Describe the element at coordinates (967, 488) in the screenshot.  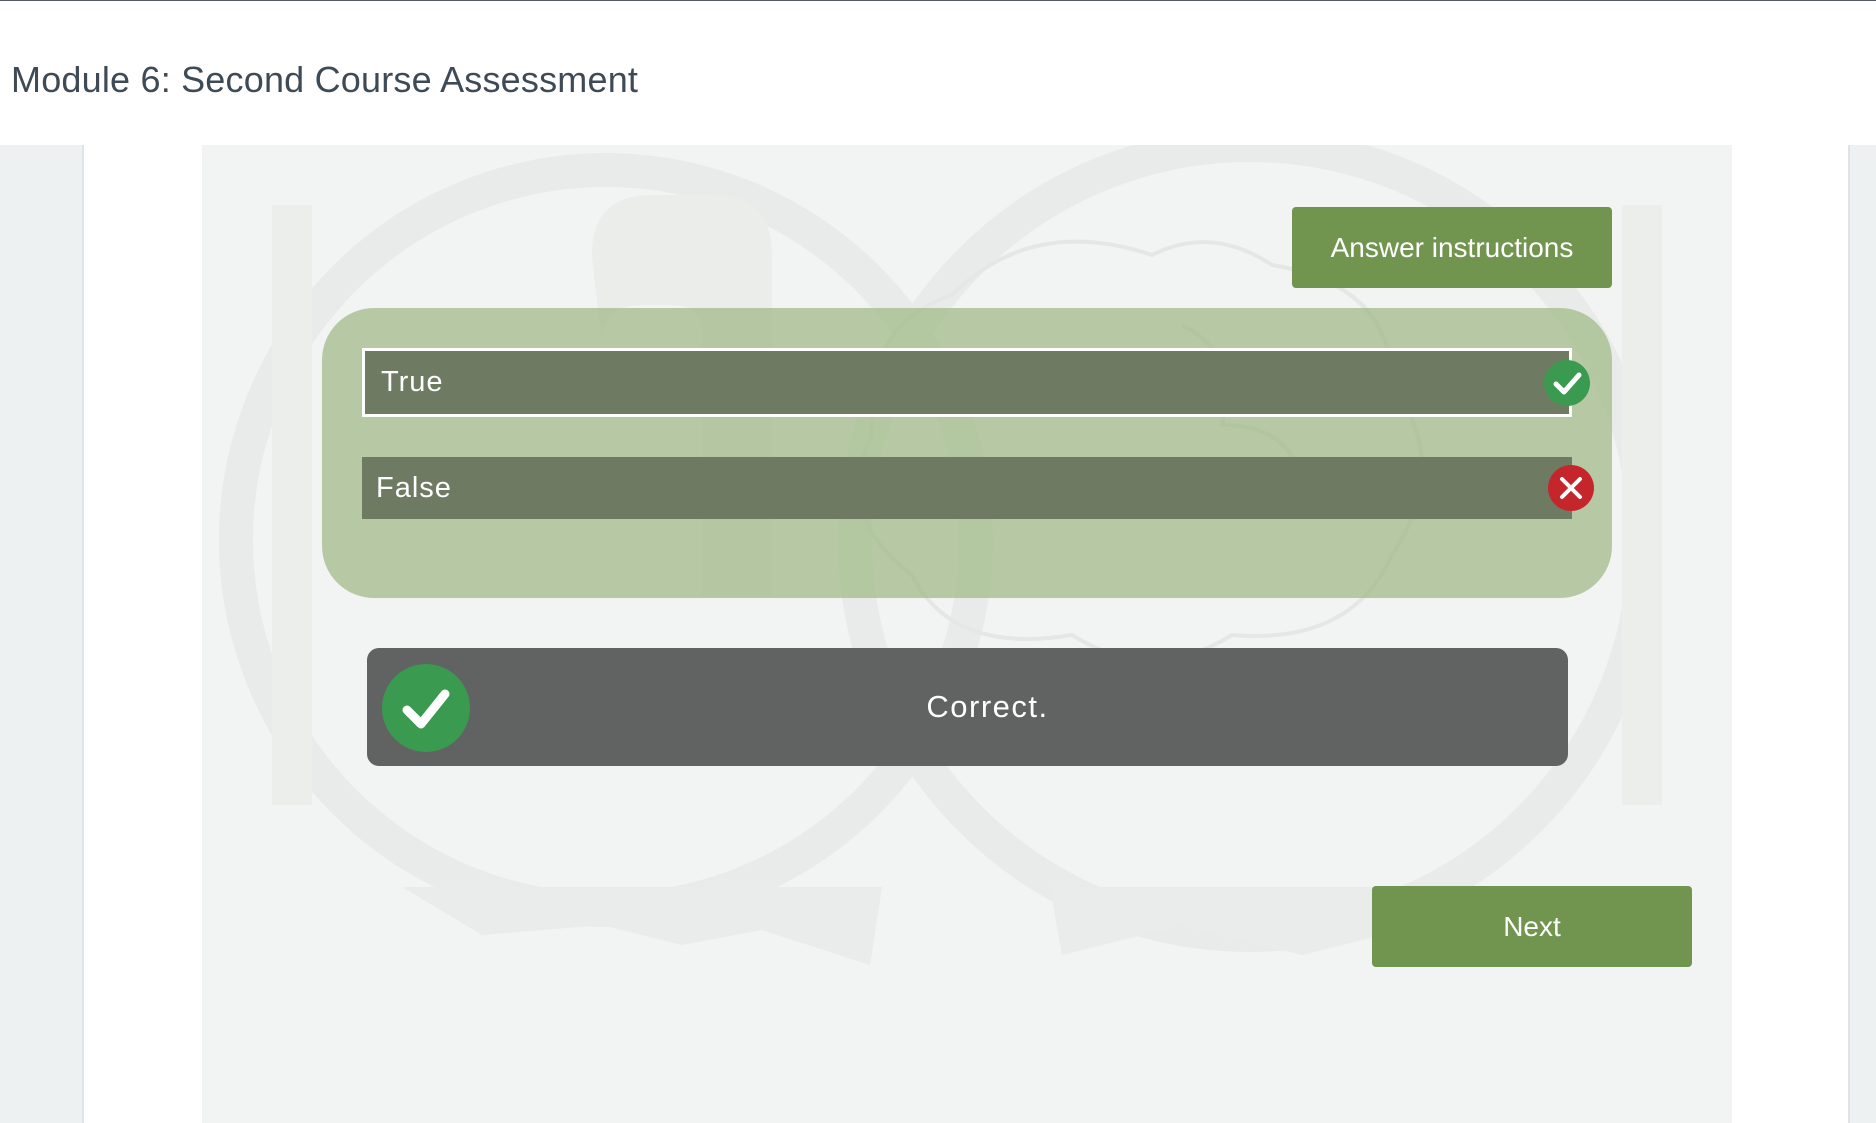
I see `answer-option-false: False` at that location.